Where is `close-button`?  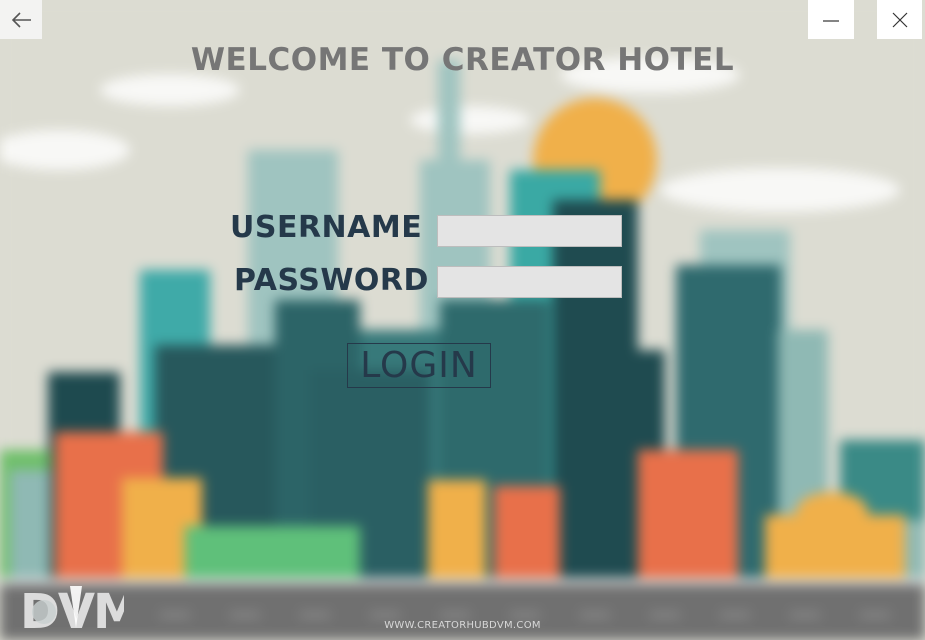 close-button is located at coordinates (899, 19).